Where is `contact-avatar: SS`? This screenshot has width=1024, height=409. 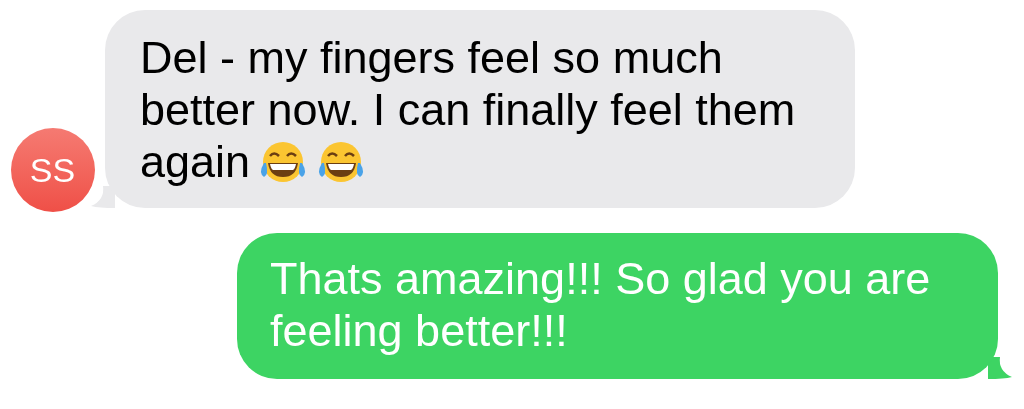
contact-avatar: SS is located at coordinates (52, 170).